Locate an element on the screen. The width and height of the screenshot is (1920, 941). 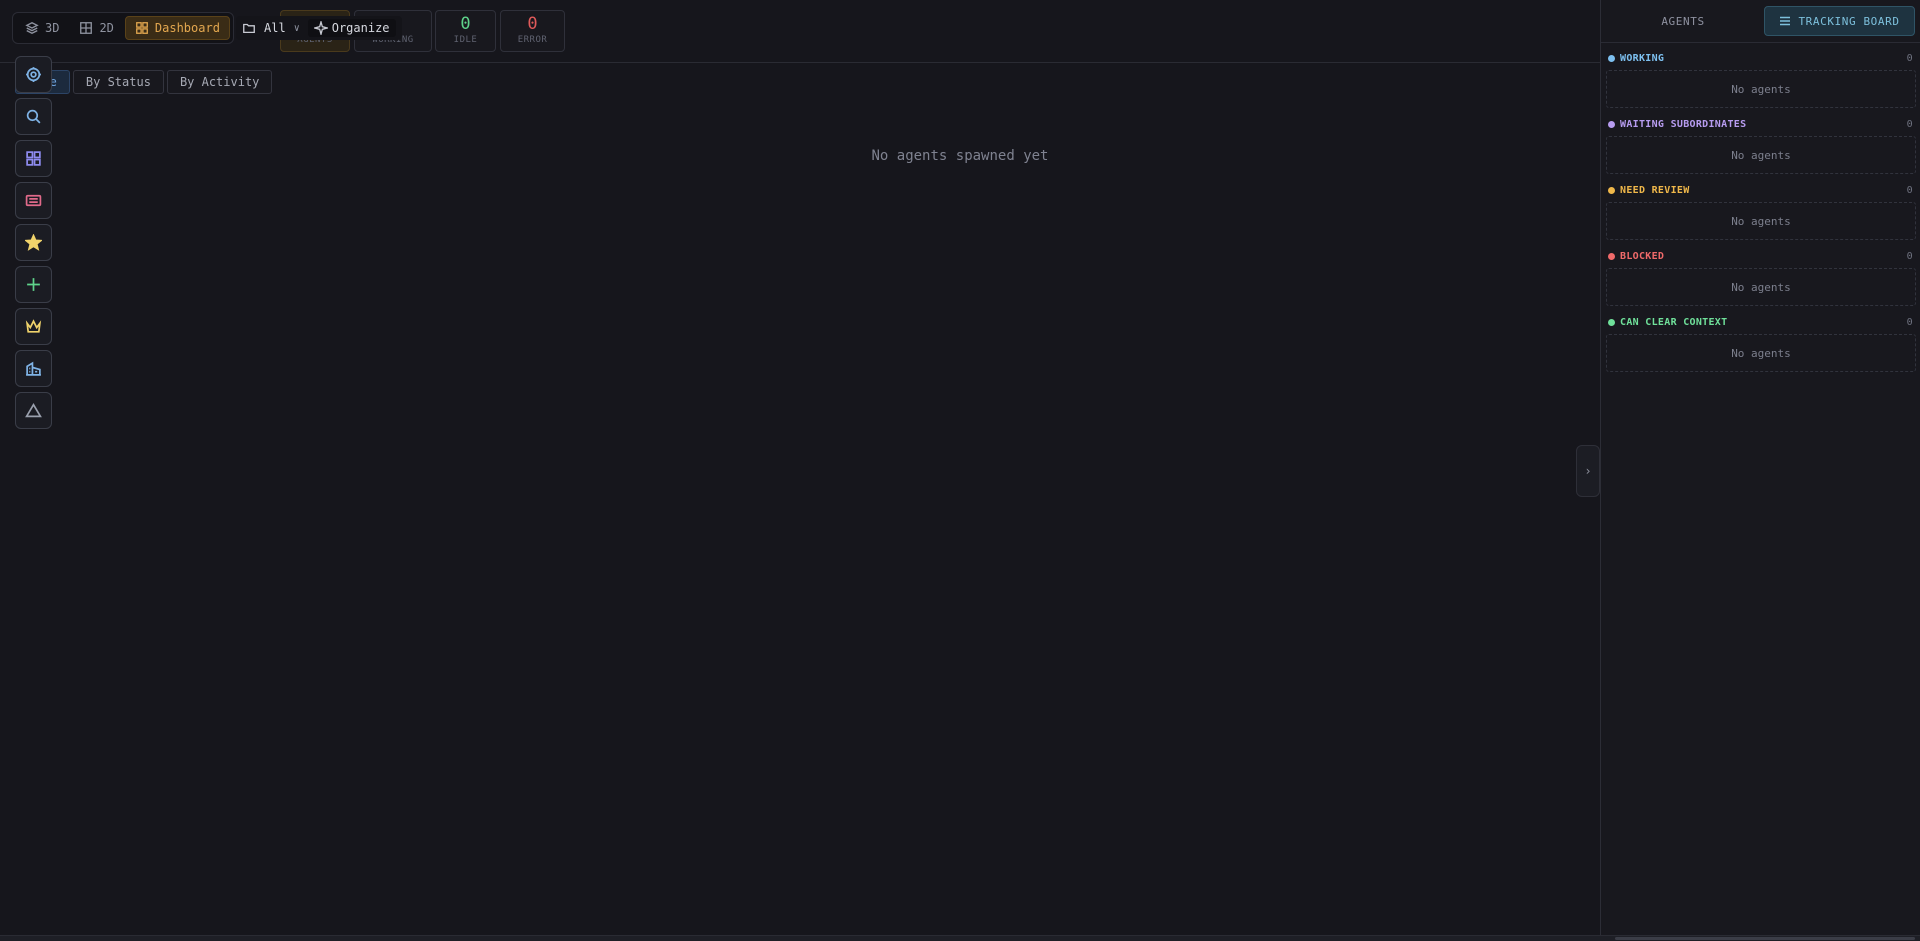
stat-error: 0 ERROR is located at coordinates (532, 31).